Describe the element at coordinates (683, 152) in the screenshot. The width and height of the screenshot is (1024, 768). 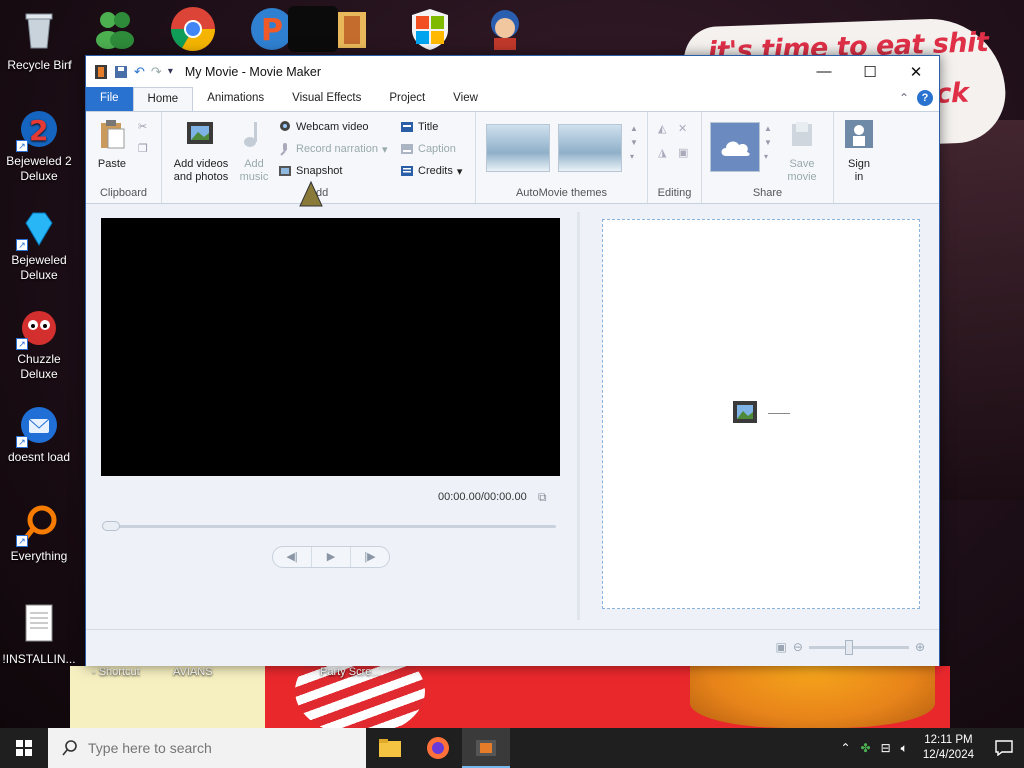
I see `select-all-icon: ▣` at that location.